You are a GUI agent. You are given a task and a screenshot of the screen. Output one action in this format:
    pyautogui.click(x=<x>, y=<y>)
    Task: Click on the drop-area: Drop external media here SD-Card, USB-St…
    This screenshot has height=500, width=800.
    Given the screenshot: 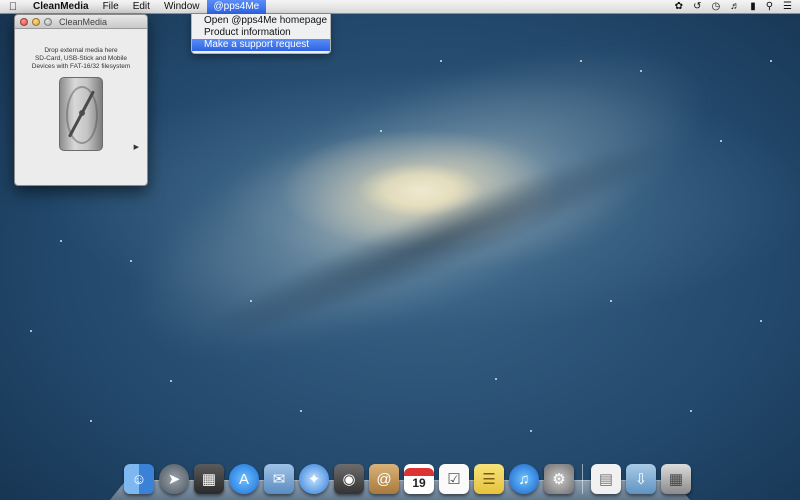 What is the action you would take?
    pyautogui.click(x=81, y=90)
    